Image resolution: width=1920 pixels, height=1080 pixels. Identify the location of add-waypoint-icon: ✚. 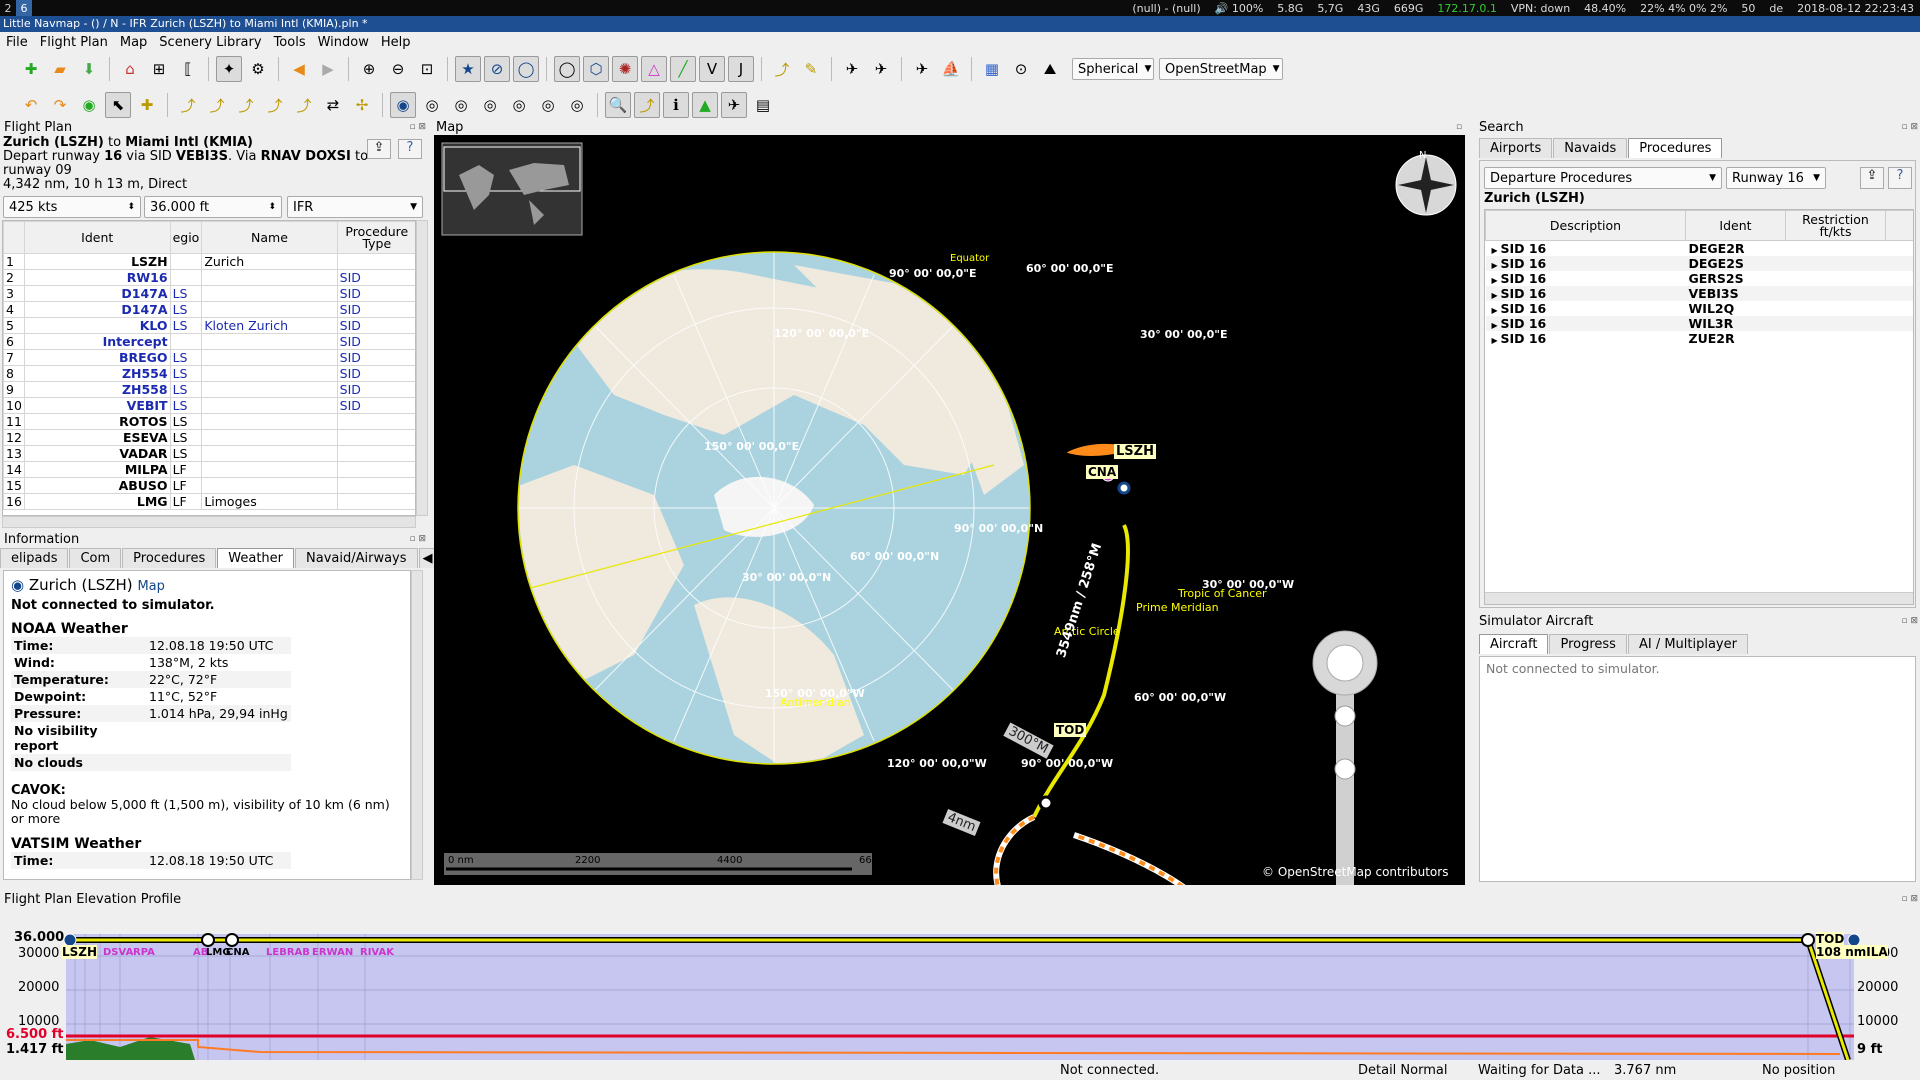
(147, 105).